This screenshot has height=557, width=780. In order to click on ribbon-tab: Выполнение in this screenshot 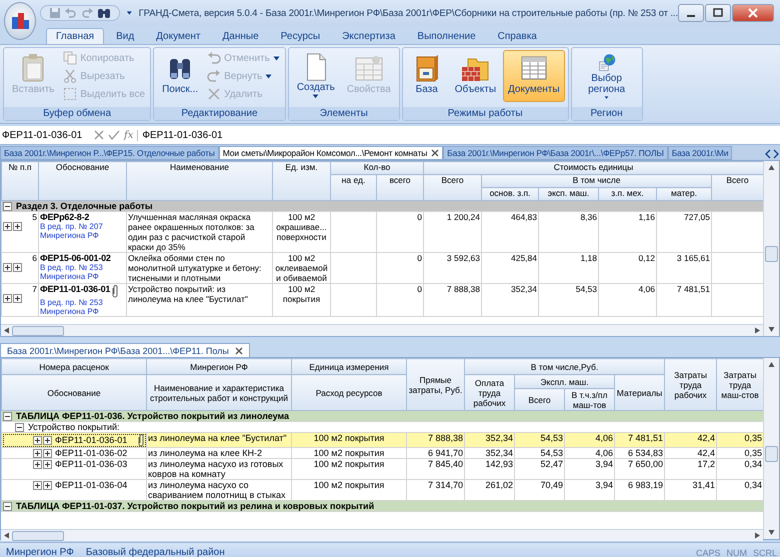, I will do `click(446, 36)`.